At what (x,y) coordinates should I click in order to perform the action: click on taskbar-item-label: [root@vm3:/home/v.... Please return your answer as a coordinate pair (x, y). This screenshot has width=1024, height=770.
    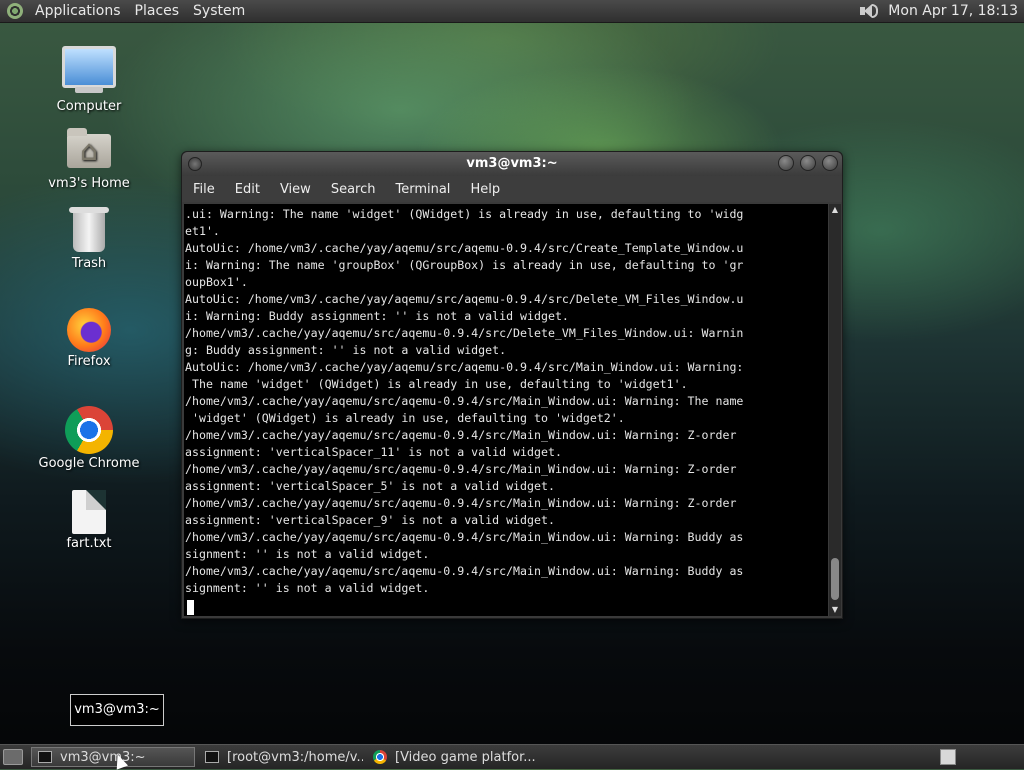
    Looking at the image, I should click on (295, 757).